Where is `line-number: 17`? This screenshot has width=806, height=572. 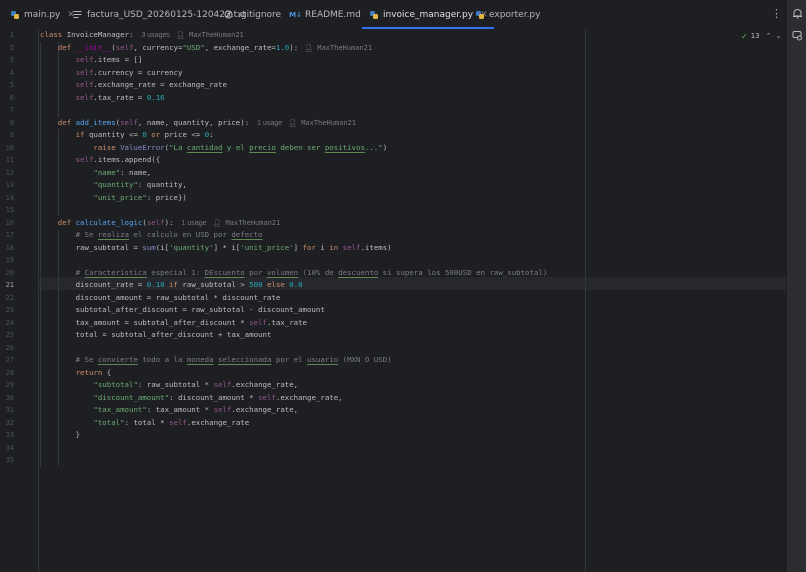 line-number: 17 is located at coordinates (7, 235).